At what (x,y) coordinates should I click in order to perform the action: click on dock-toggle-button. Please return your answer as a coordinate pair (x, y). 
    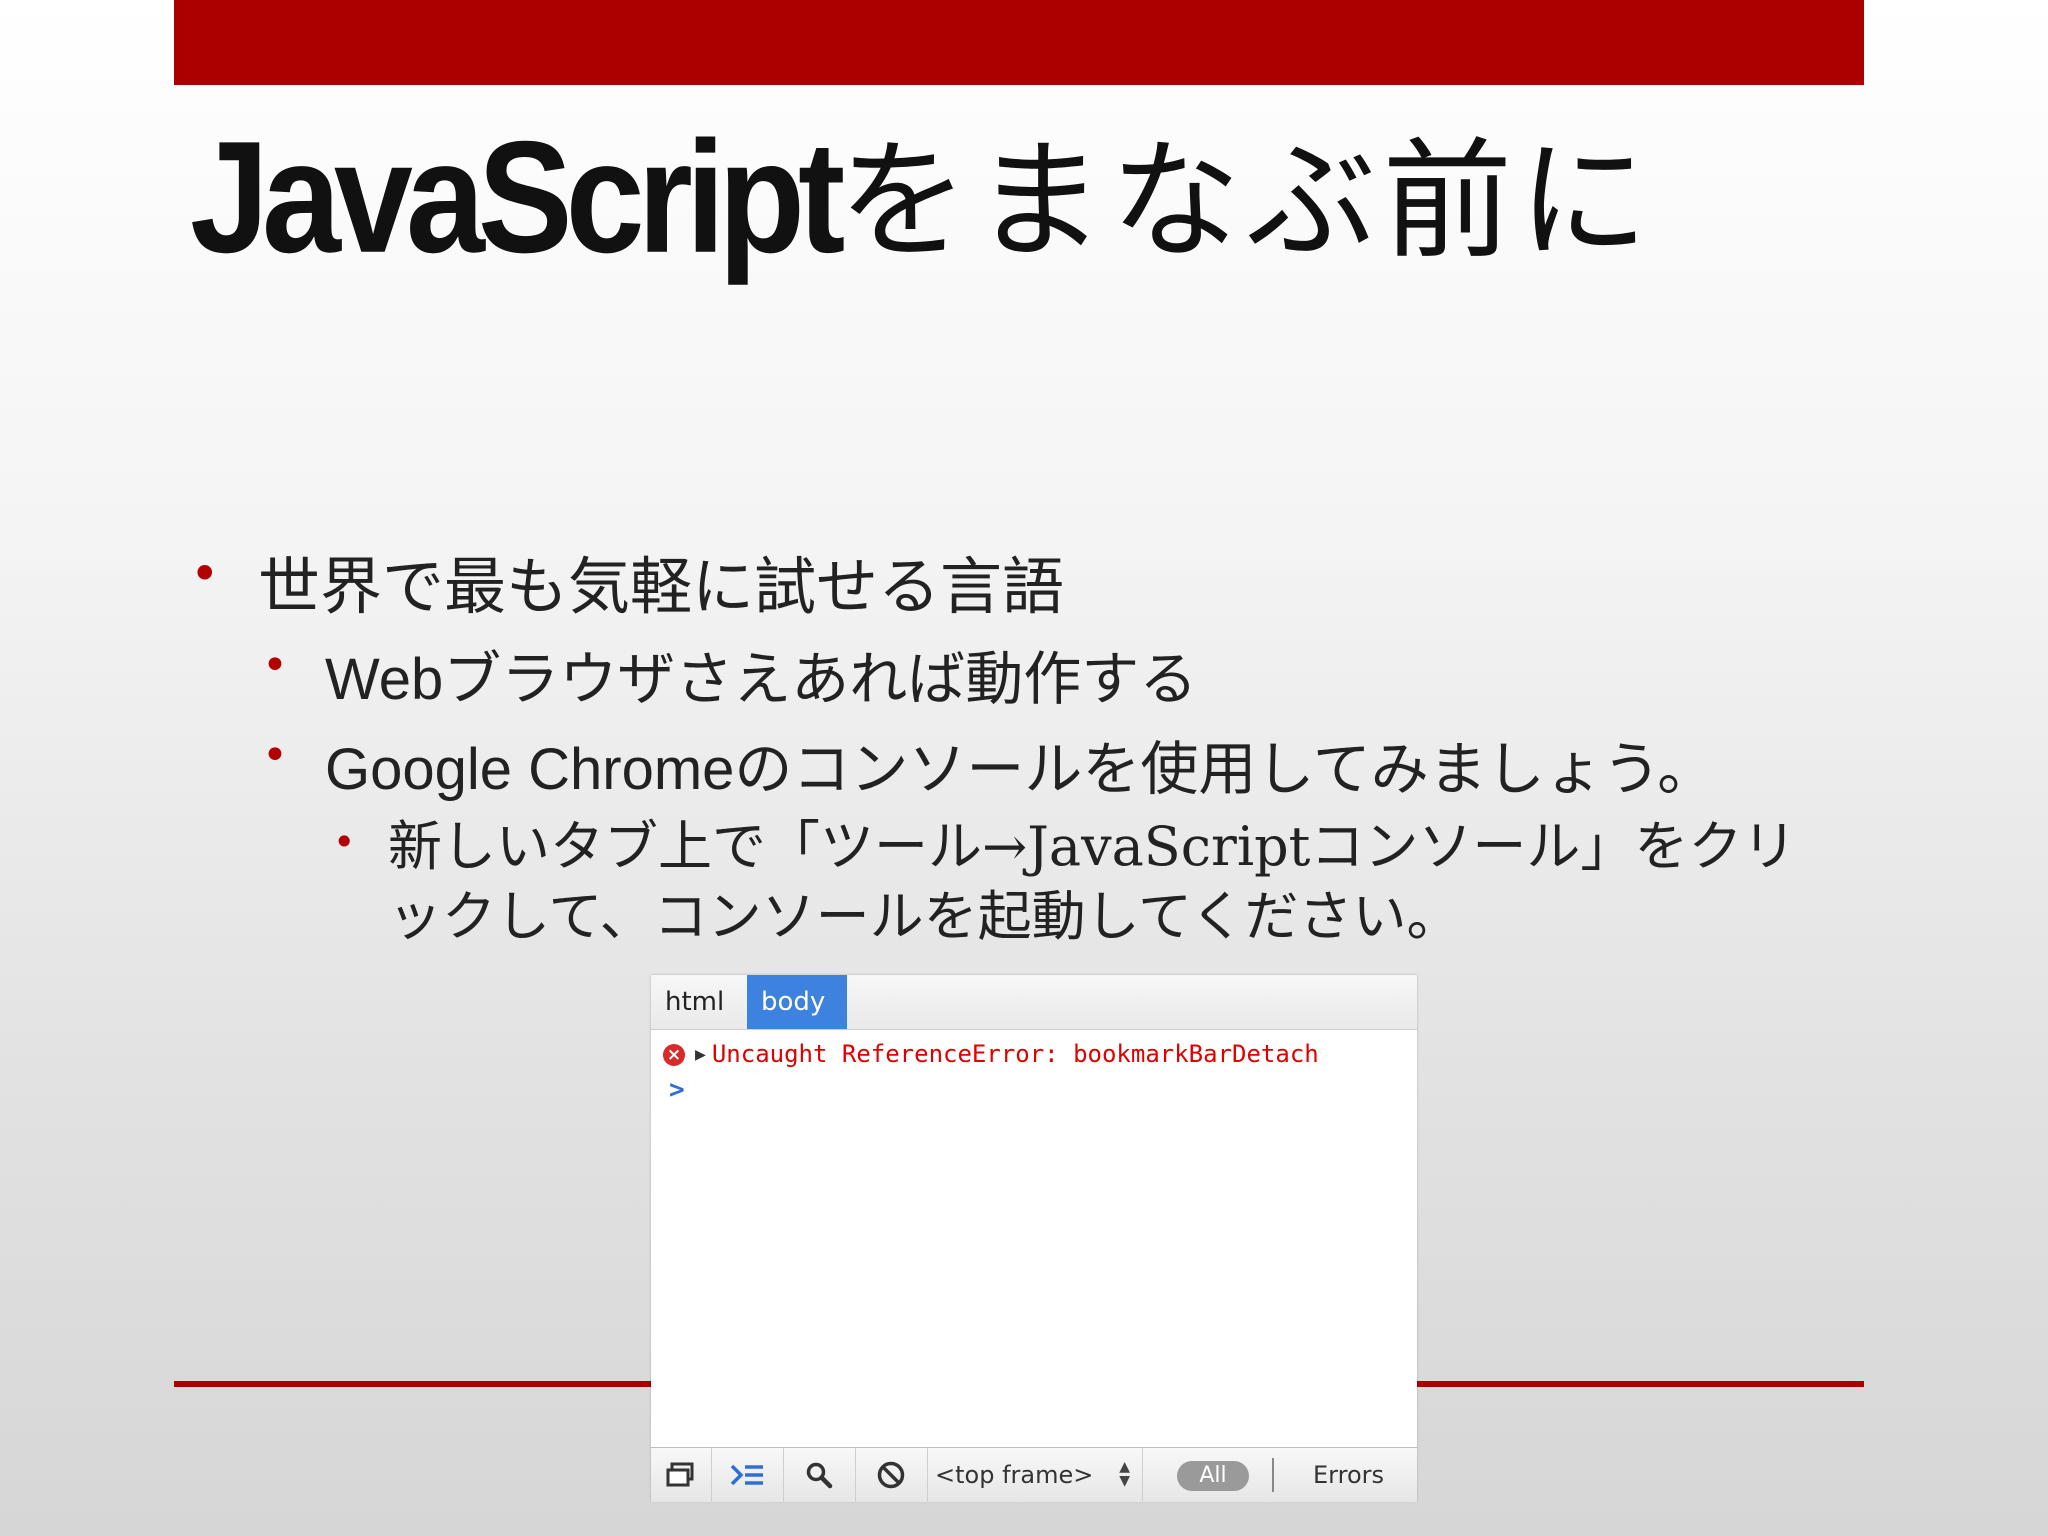
    Looking at the image, I should click on (681, 1475).